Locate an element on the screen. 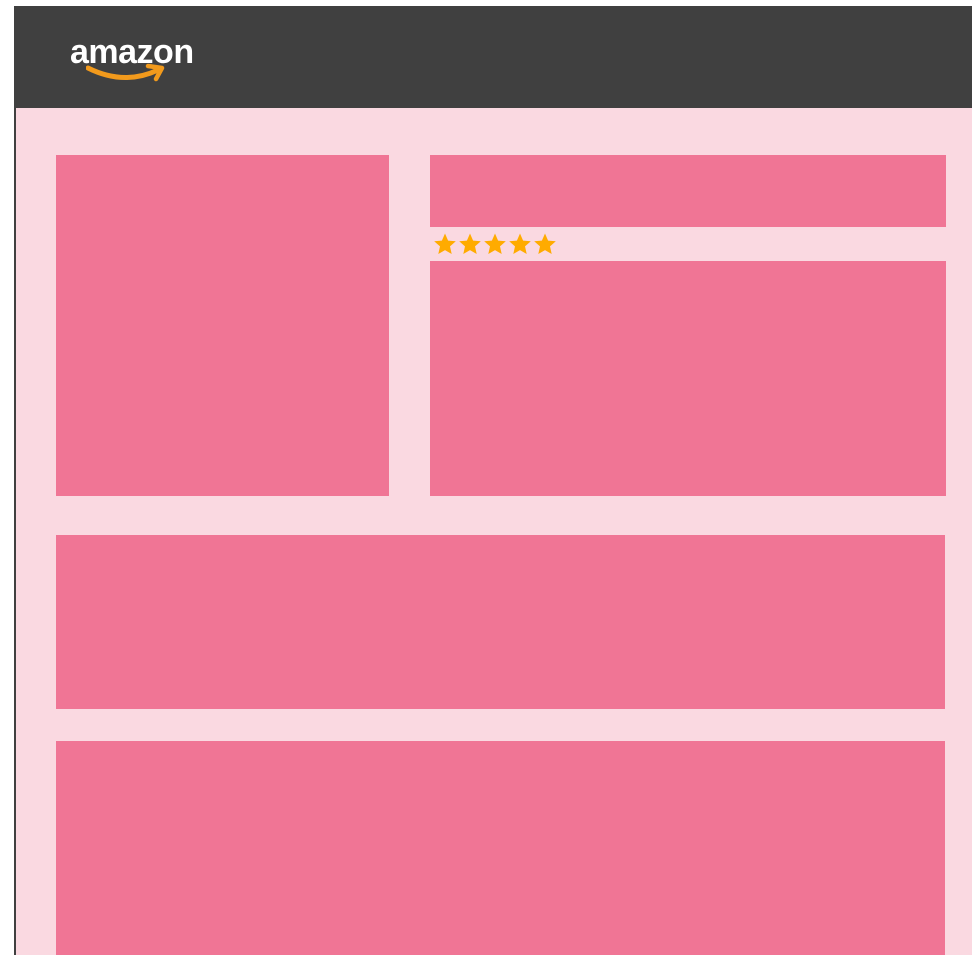 Image resolution: width=972 pixels, height=955 pixels. amazon-smile-icon is located at coordinates (125, 72).